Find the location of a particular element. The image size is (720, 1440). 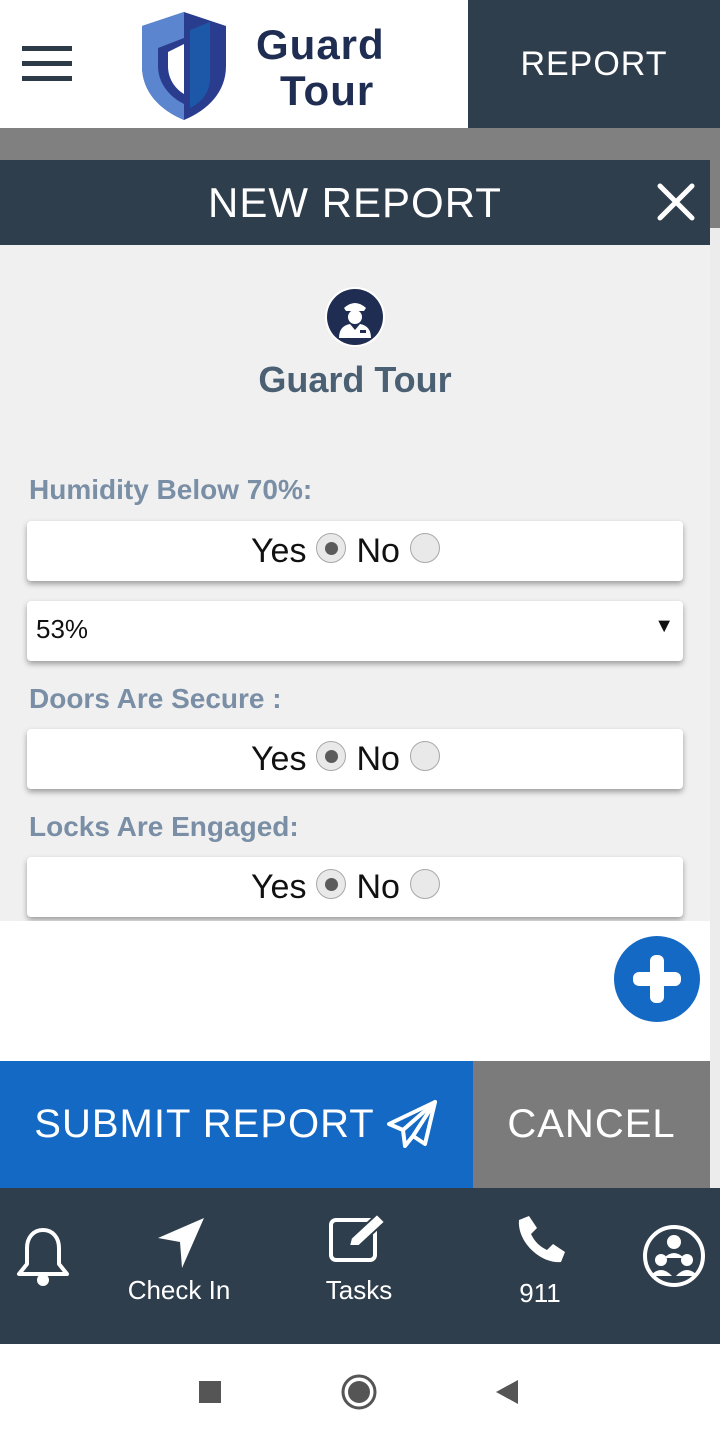

tasks-label: Tasks is located at coordinates (359, 1290).